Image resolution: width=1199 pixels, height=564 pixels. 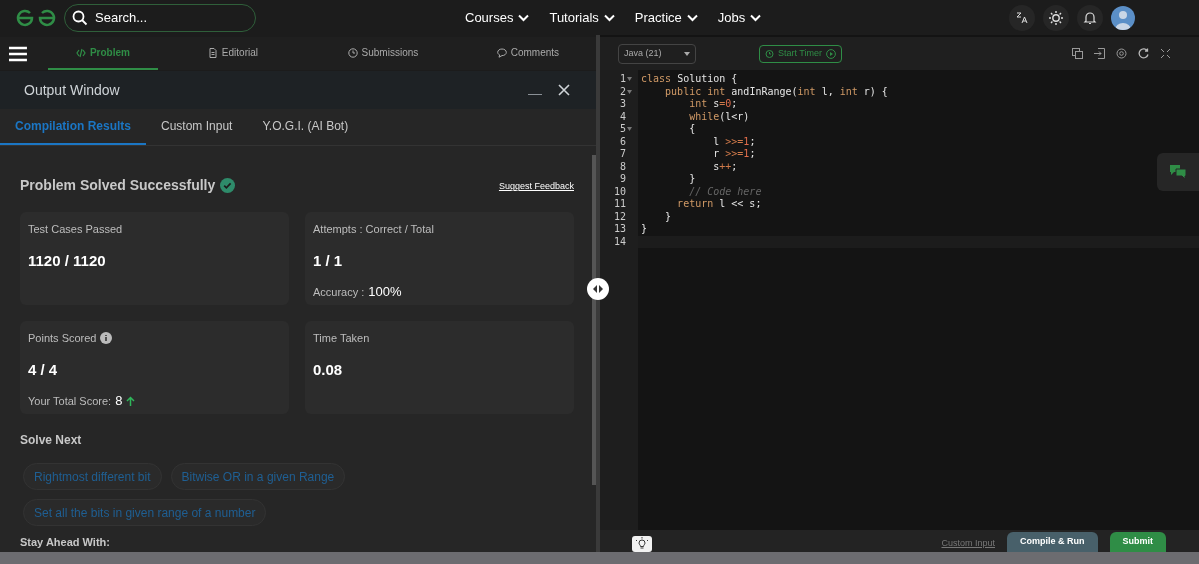 I want to click on line-number: 4, so click(x=622, y=116).